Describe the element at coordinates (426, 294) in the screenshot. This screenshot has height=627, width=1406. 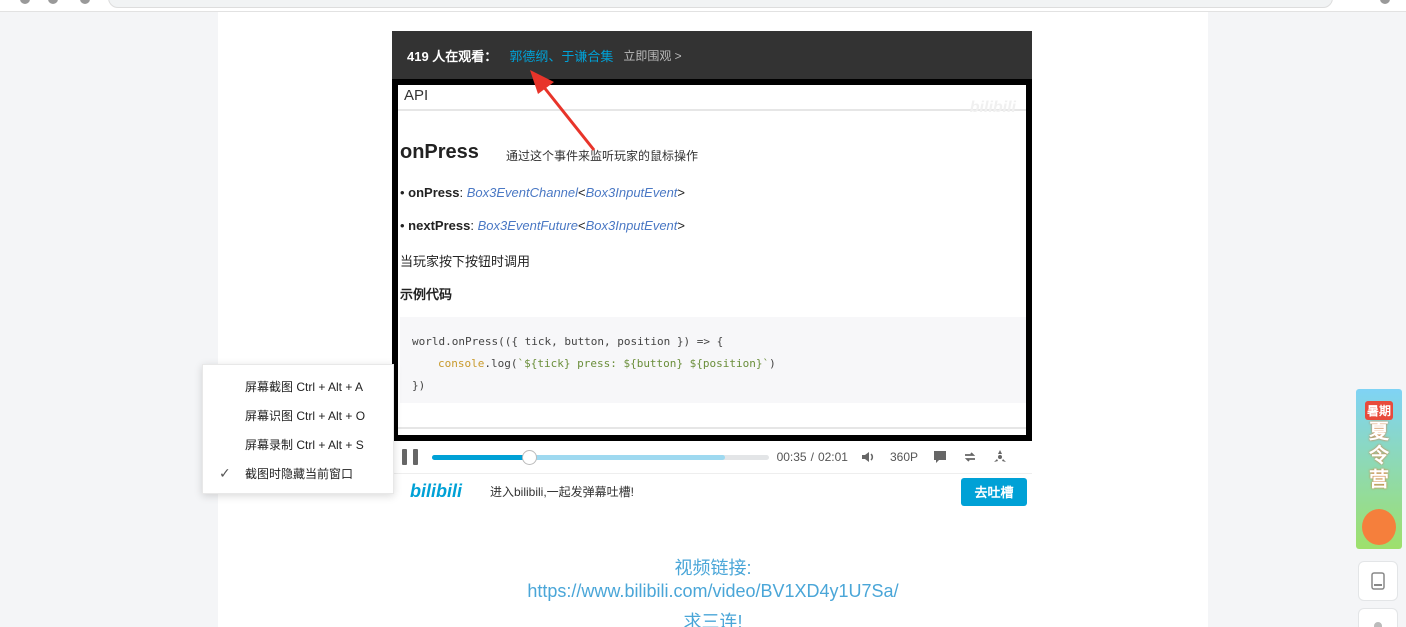
I see `example-heading: 示例代码` at that location.